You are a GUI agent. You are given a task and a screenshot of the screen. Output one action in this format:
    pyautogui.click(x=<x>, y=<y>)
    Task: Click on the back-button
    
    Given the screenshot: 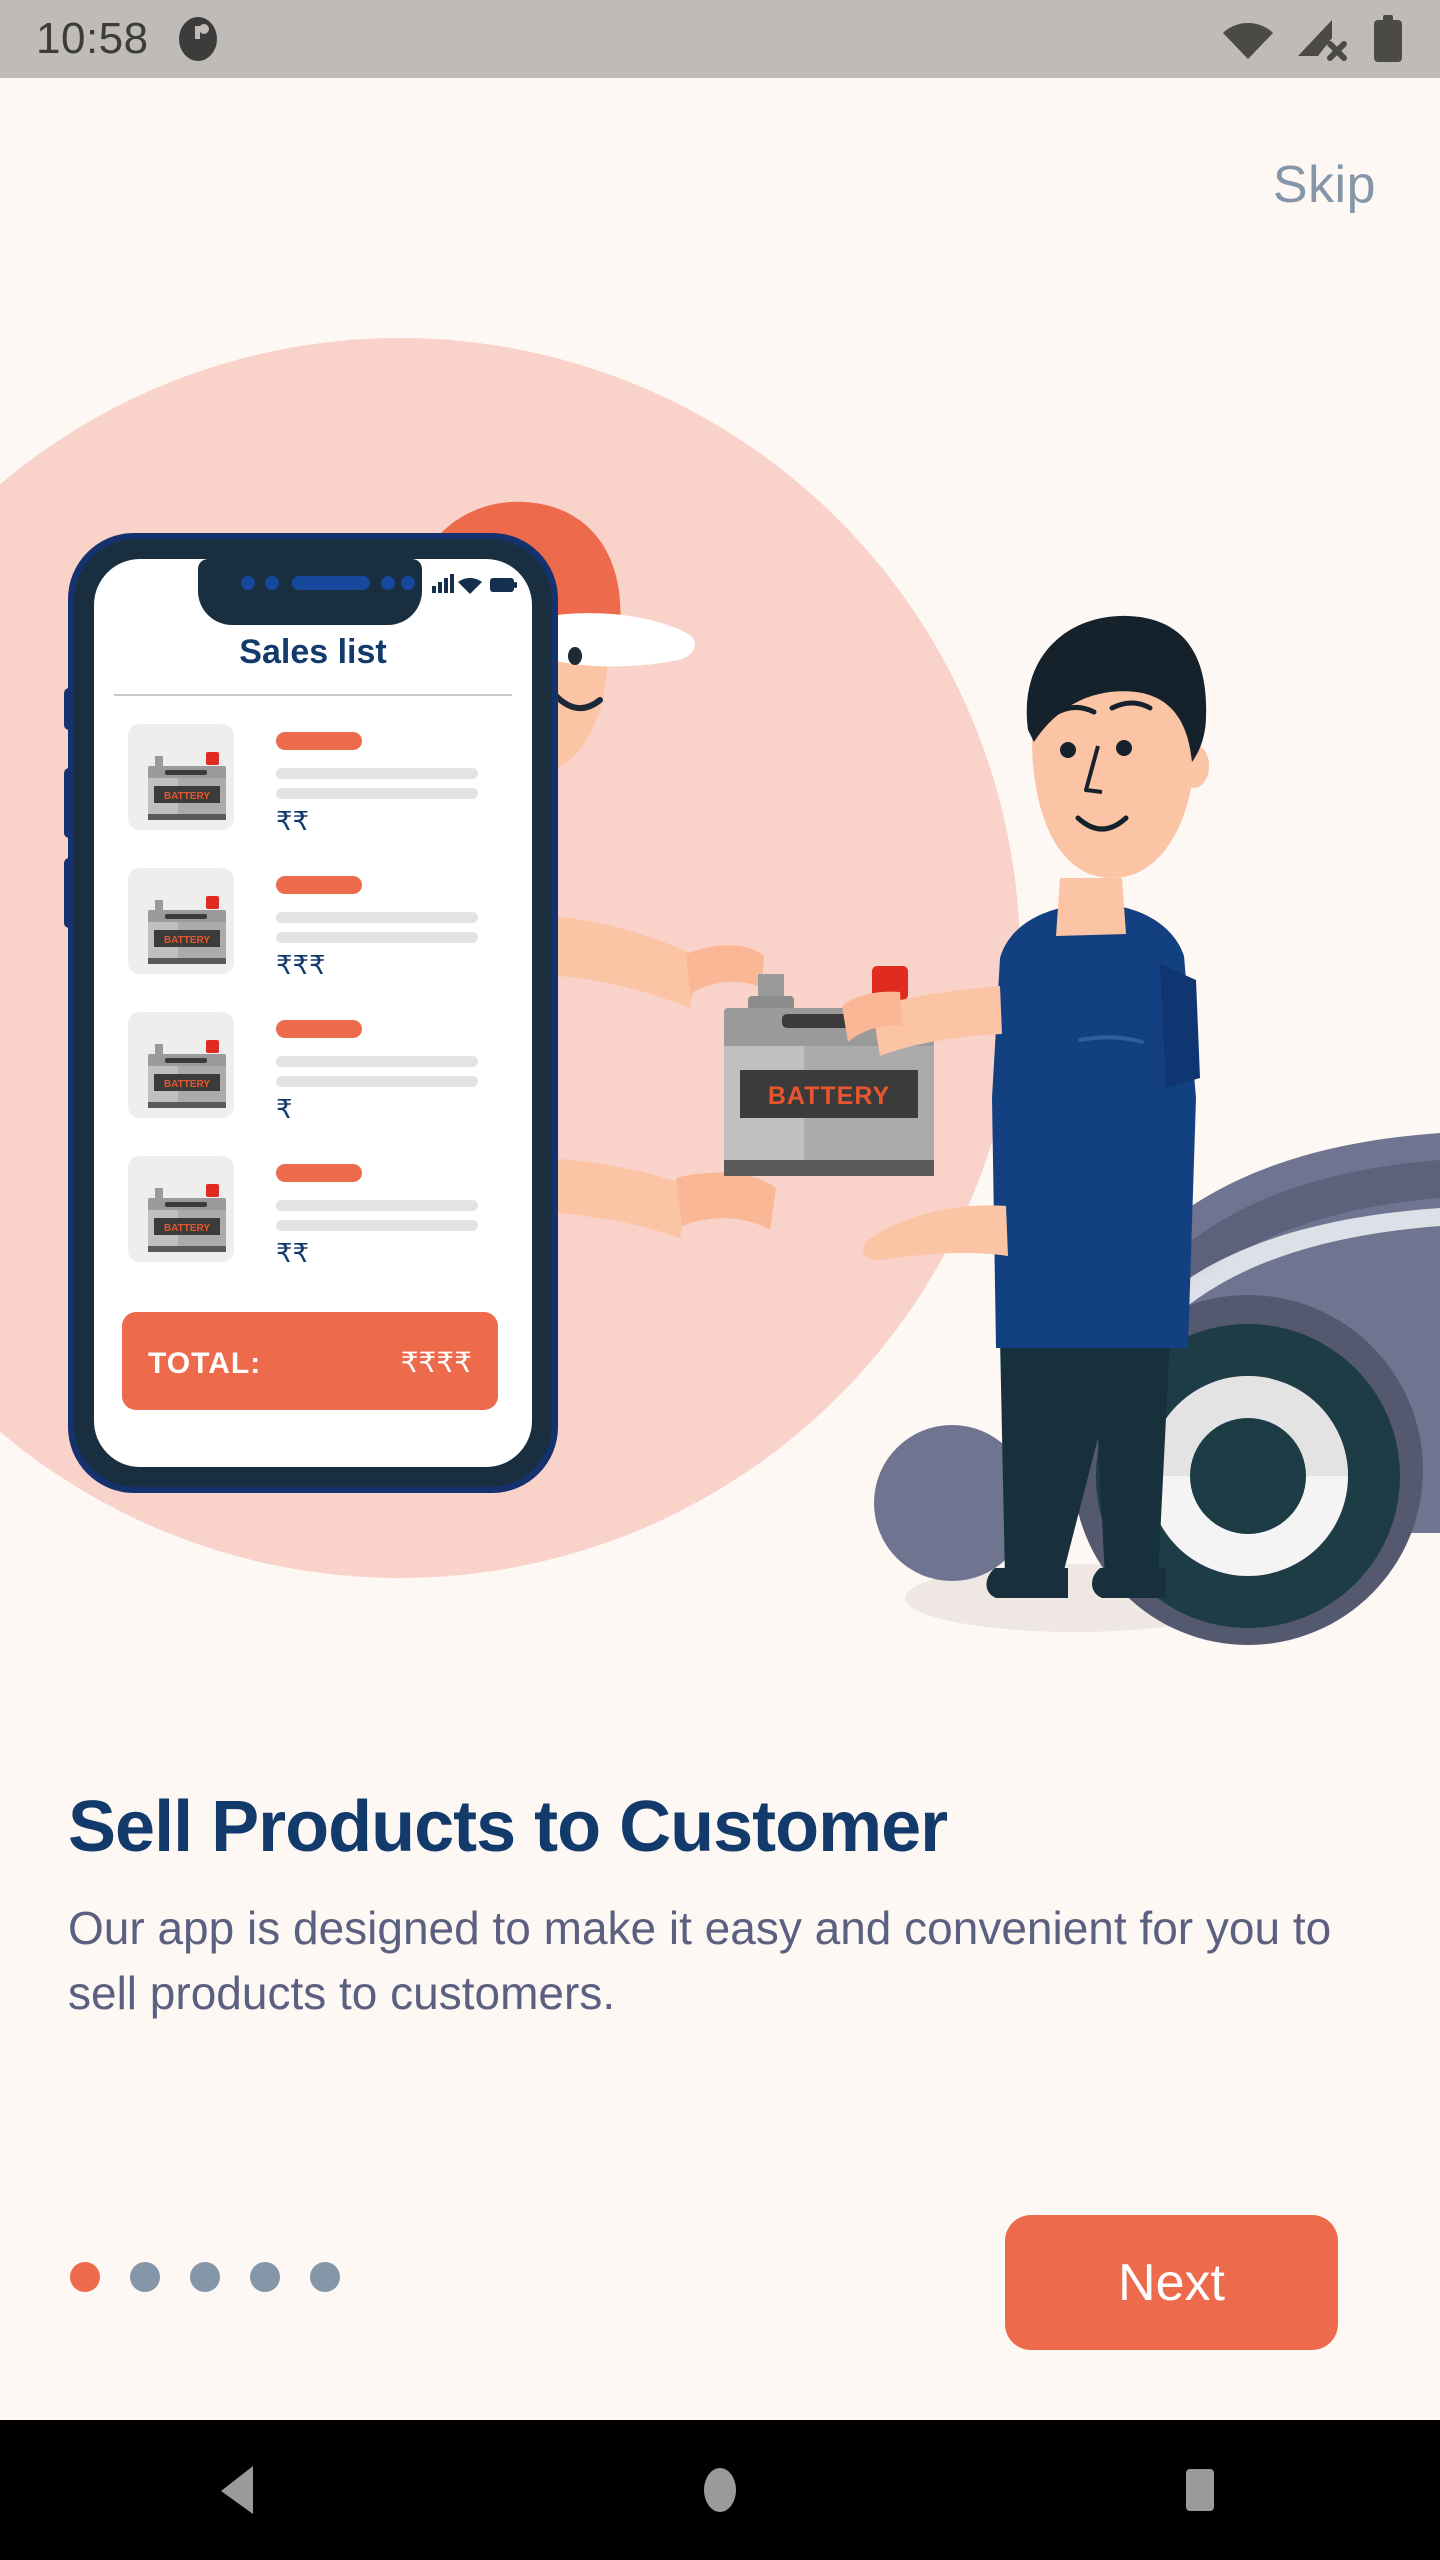 What is the action you would take?
    pyautogui.click(x=240, y=2490)
    